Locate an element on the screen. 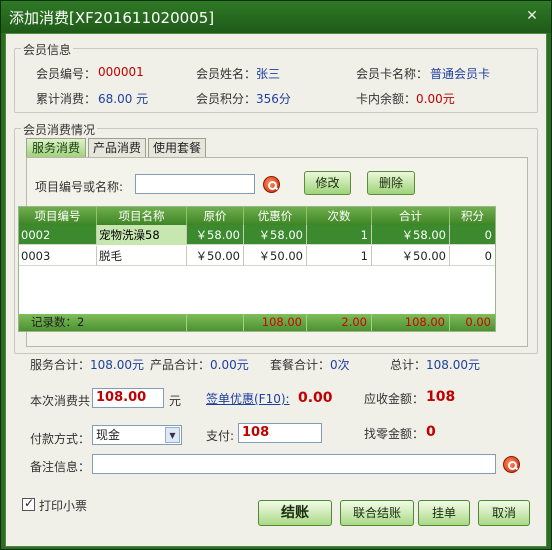  member-info-legend: 会员信息 is located at coordinates (47, 49).